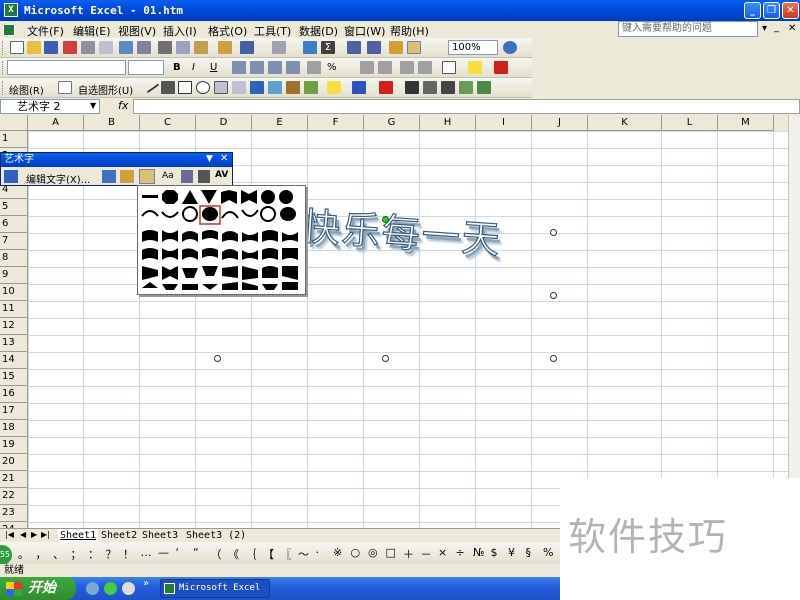 This screenshot has height=600, width=800. I want to click on row-header: 15, so click(14, 377).